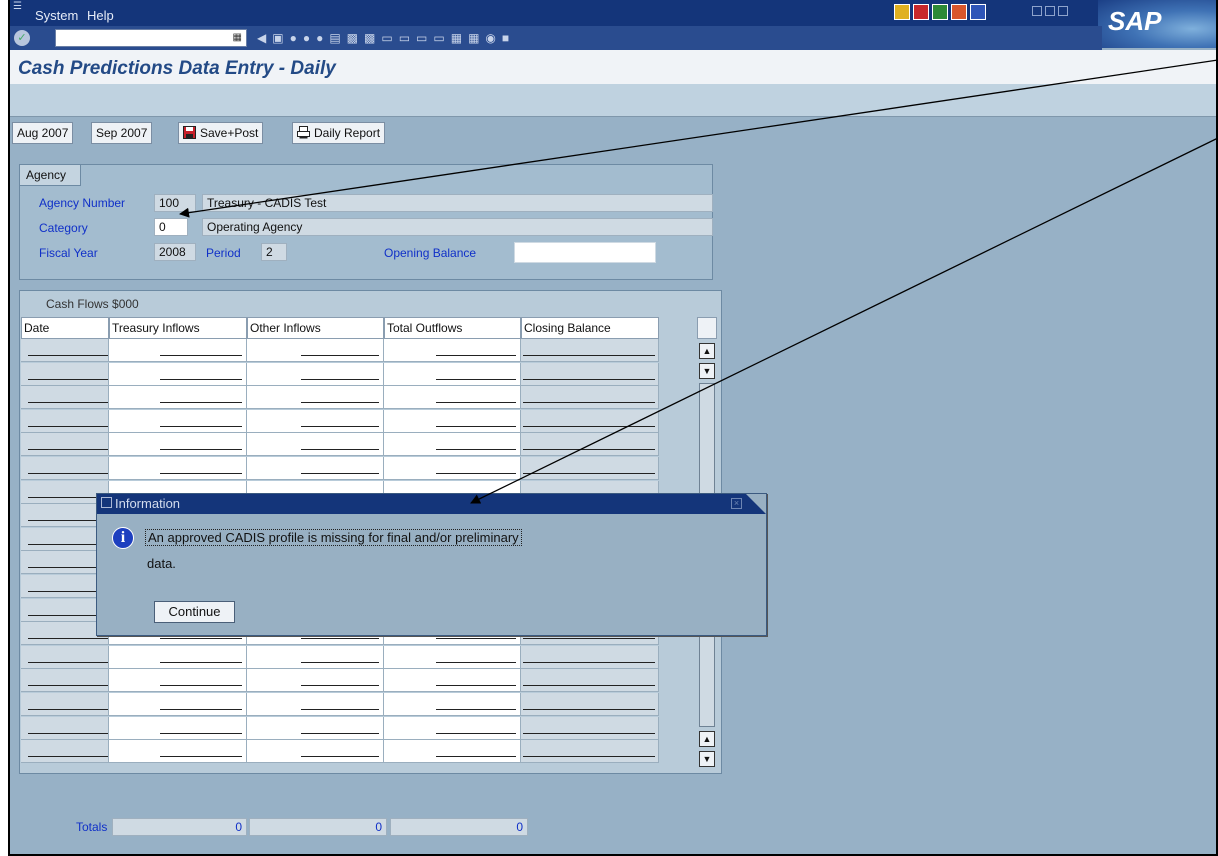 The width and height of the screenshot is (1218, 856). Describe the element at coordinates (921, 12) in the screenshot. I see `acrobat-icon` at that location.